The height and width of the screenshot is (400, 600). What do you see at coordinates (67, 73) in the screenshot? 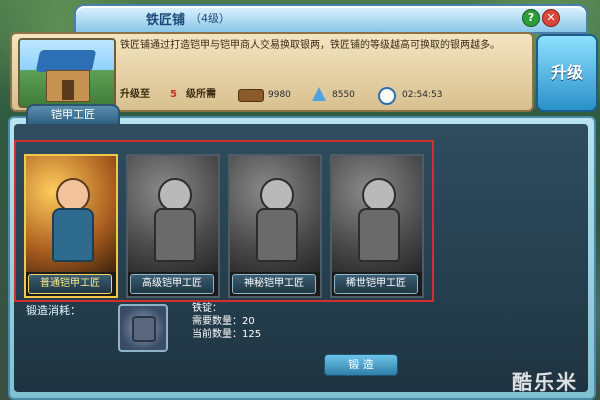
I see `blacksmith-building-icon` at bounding box center [67, 73].